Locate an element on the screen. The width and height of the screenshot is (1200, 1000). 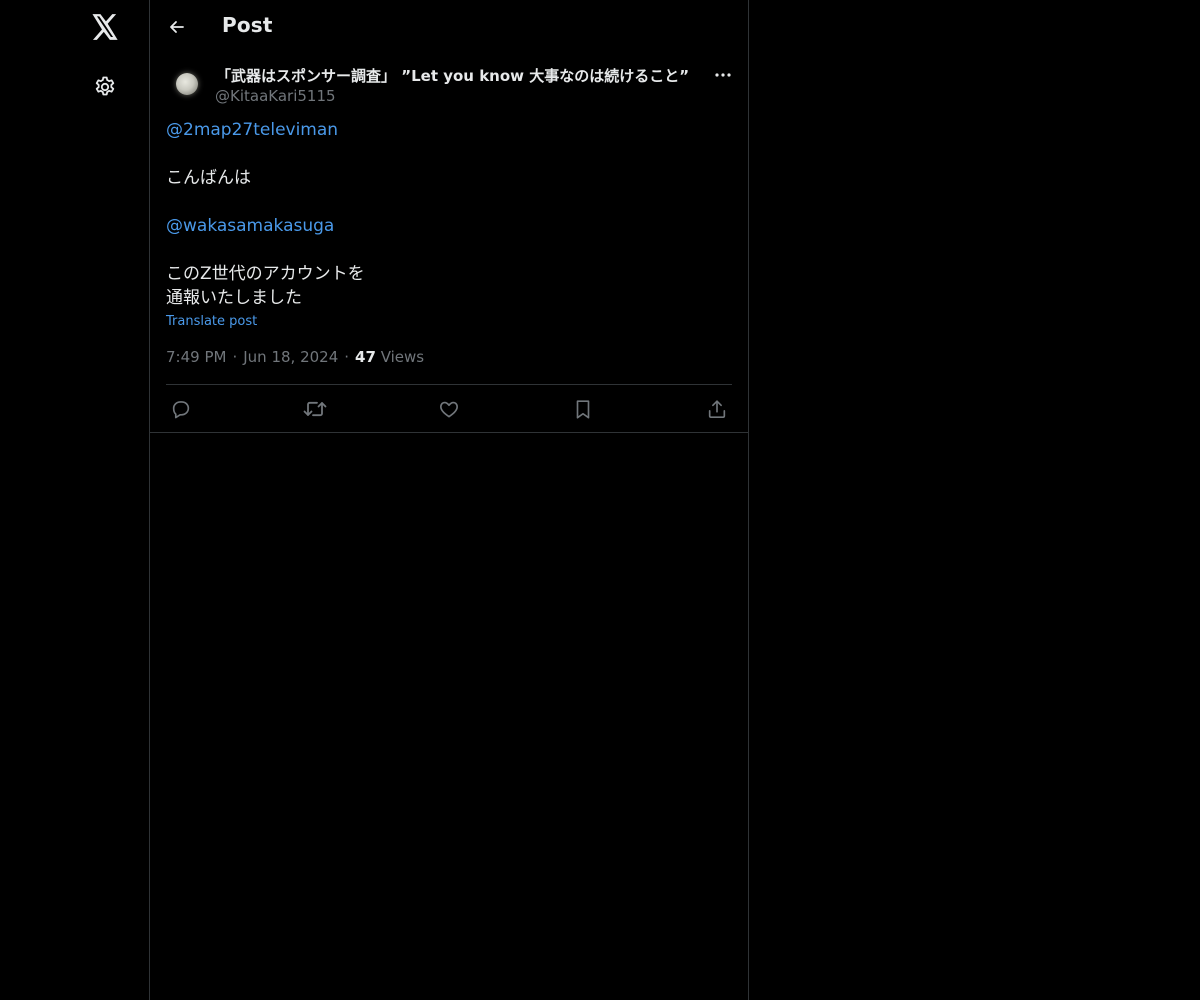
repost-button is located at coordinates (315, 409).